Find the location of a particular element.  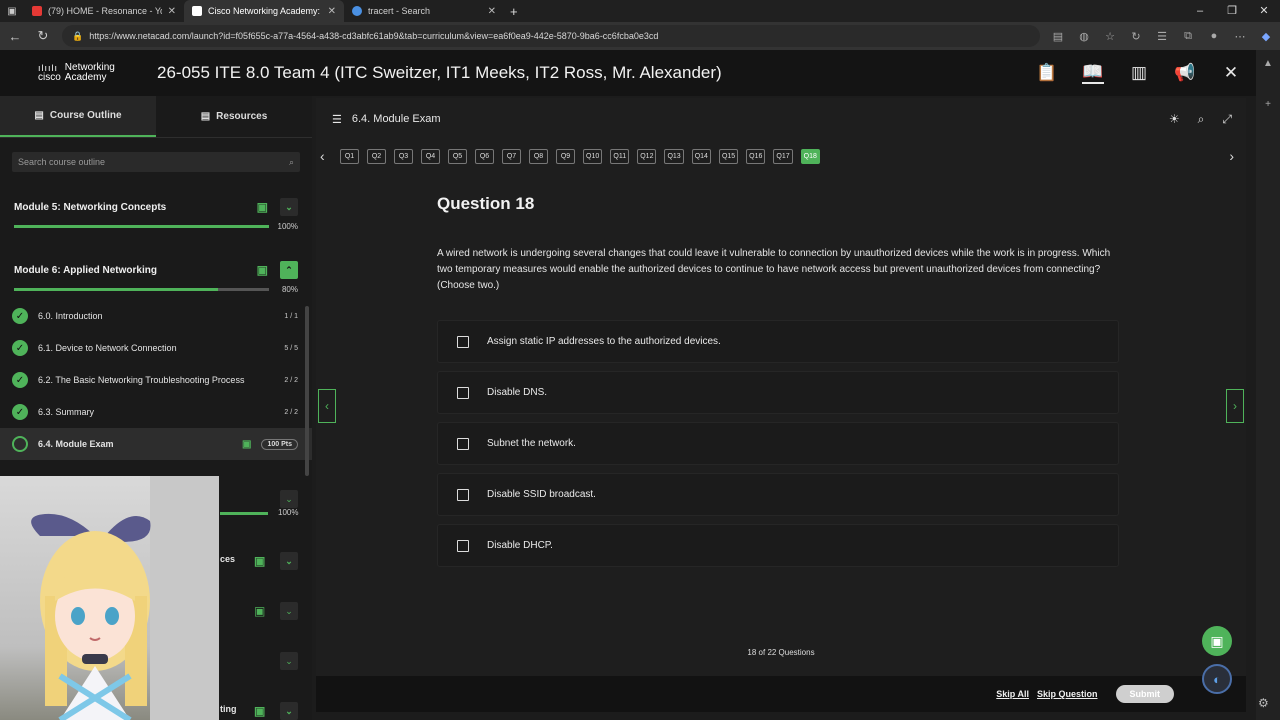

answer-option: Disable DNS. is located at coordinates (778, 392).